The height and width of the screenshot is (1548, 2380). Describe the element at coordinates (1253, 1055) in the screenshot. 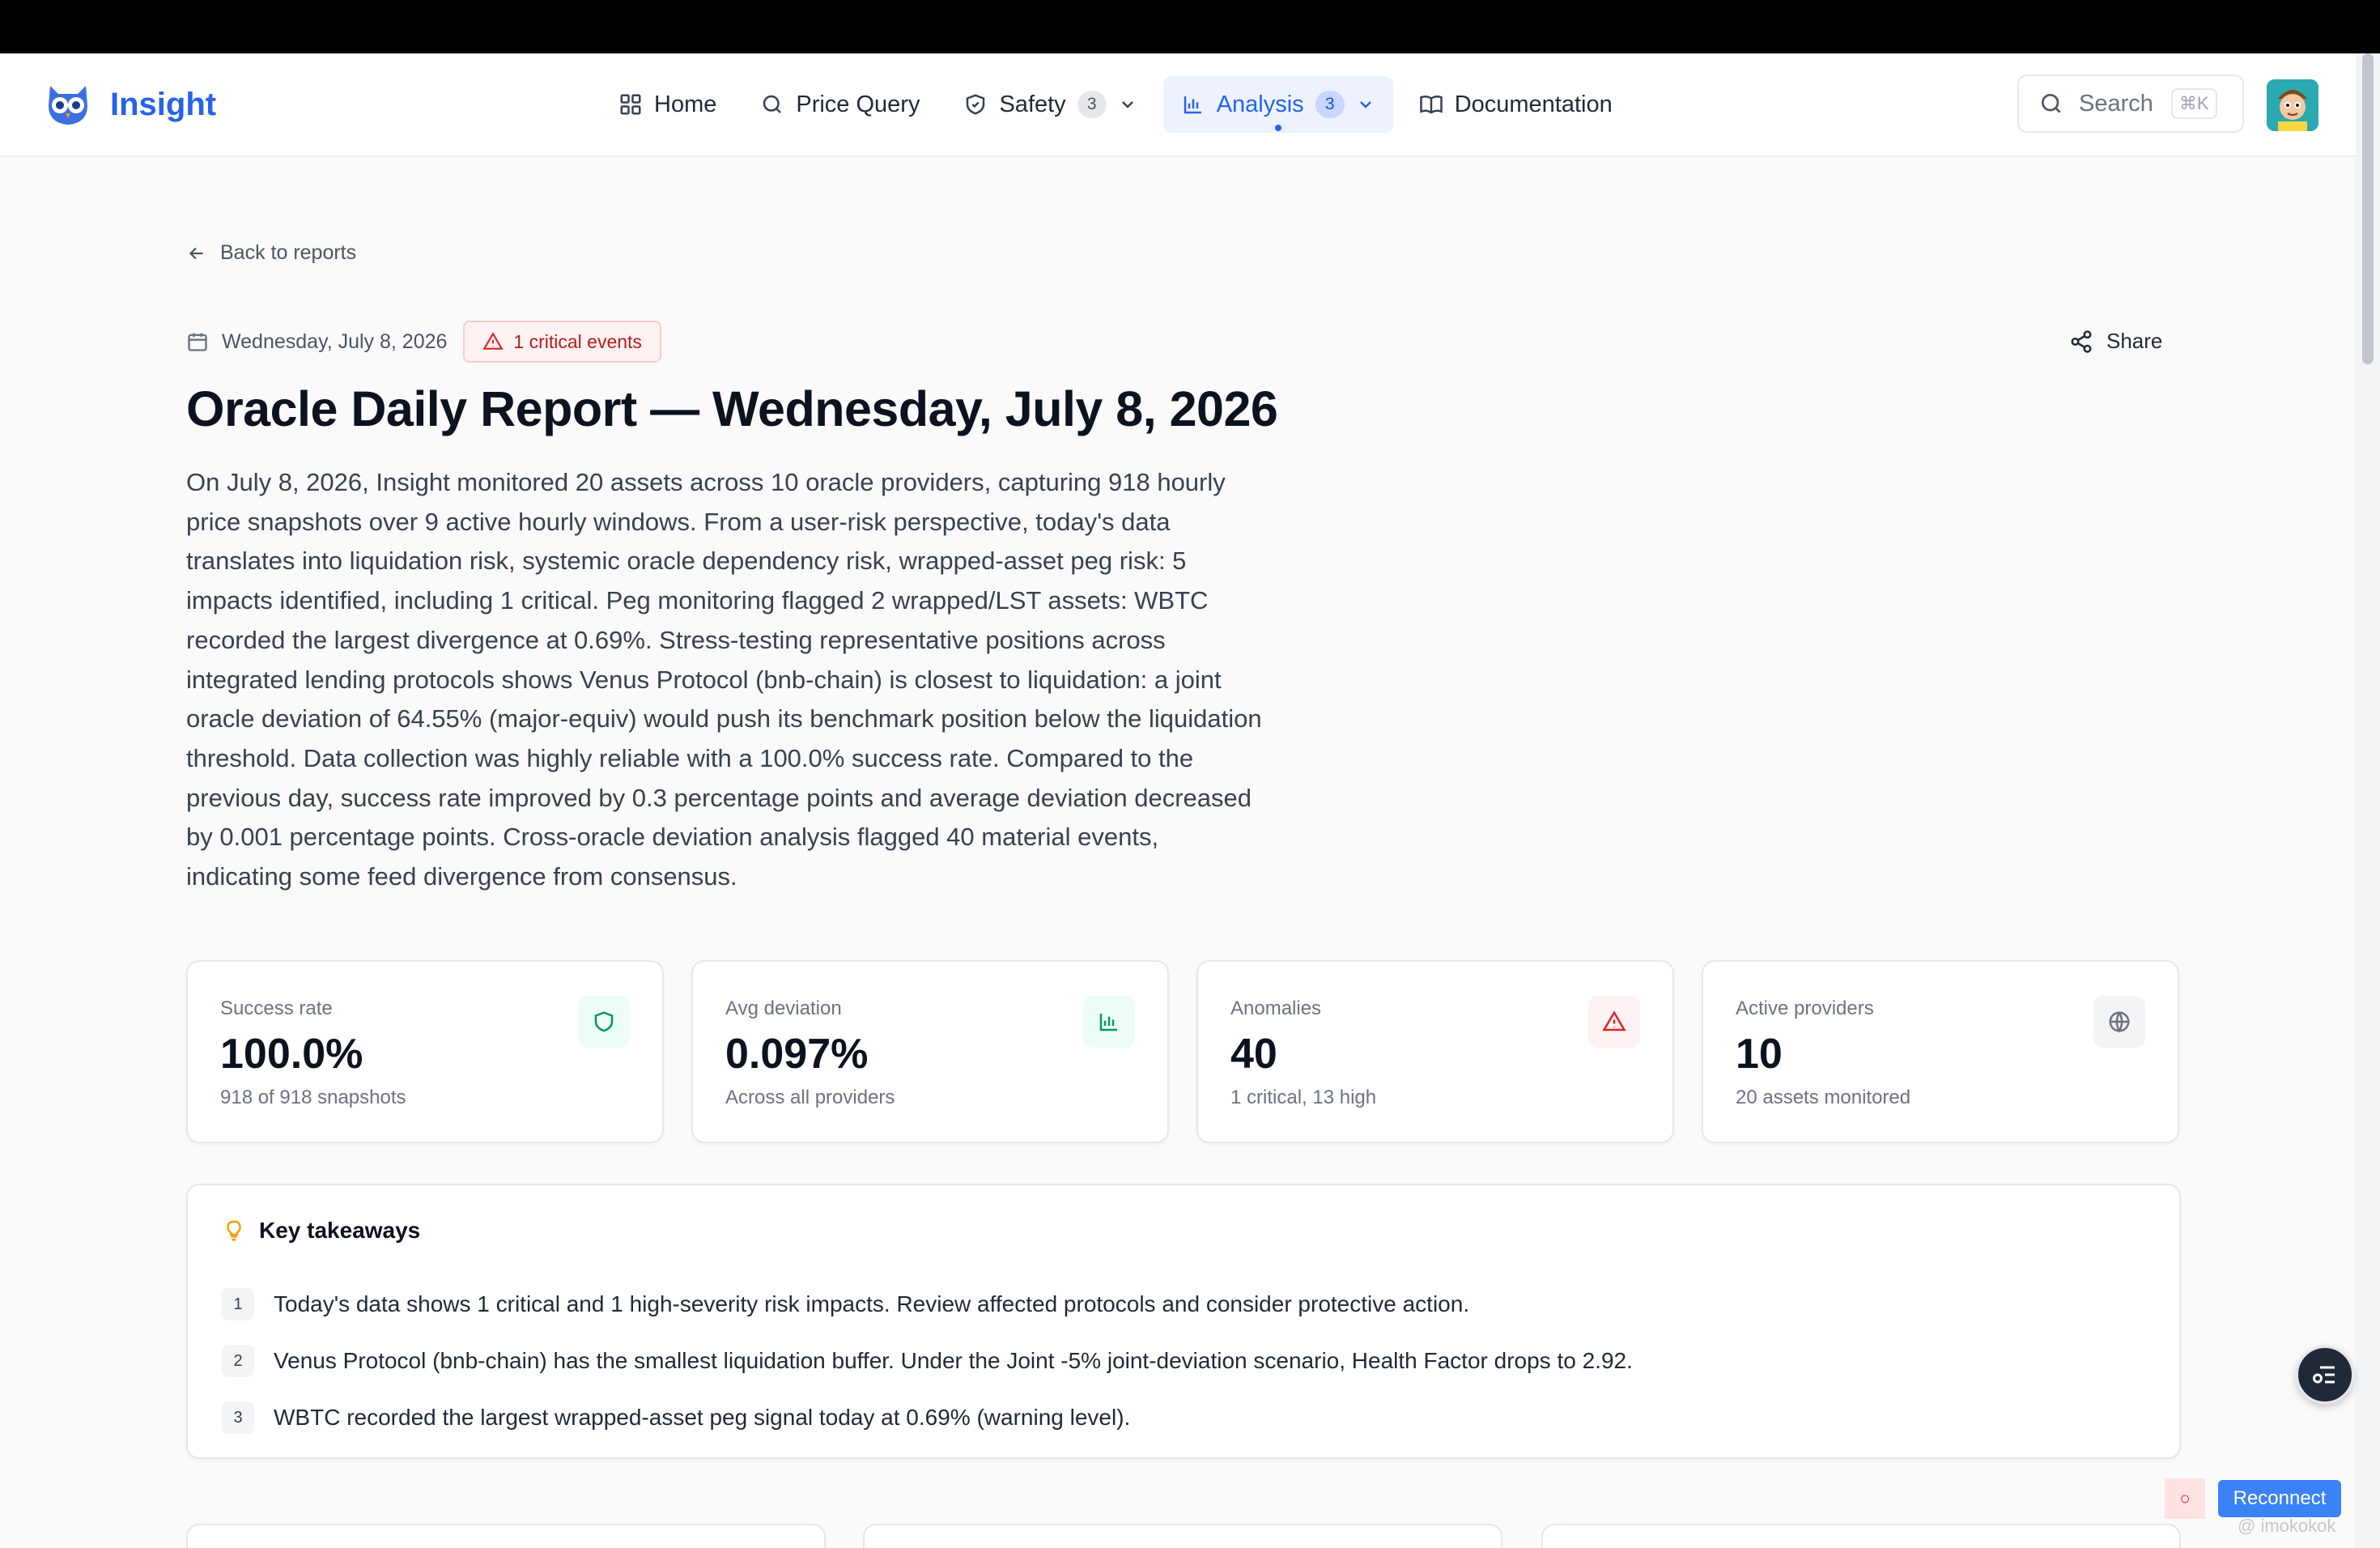

I see `stat-value: 40` at that location.